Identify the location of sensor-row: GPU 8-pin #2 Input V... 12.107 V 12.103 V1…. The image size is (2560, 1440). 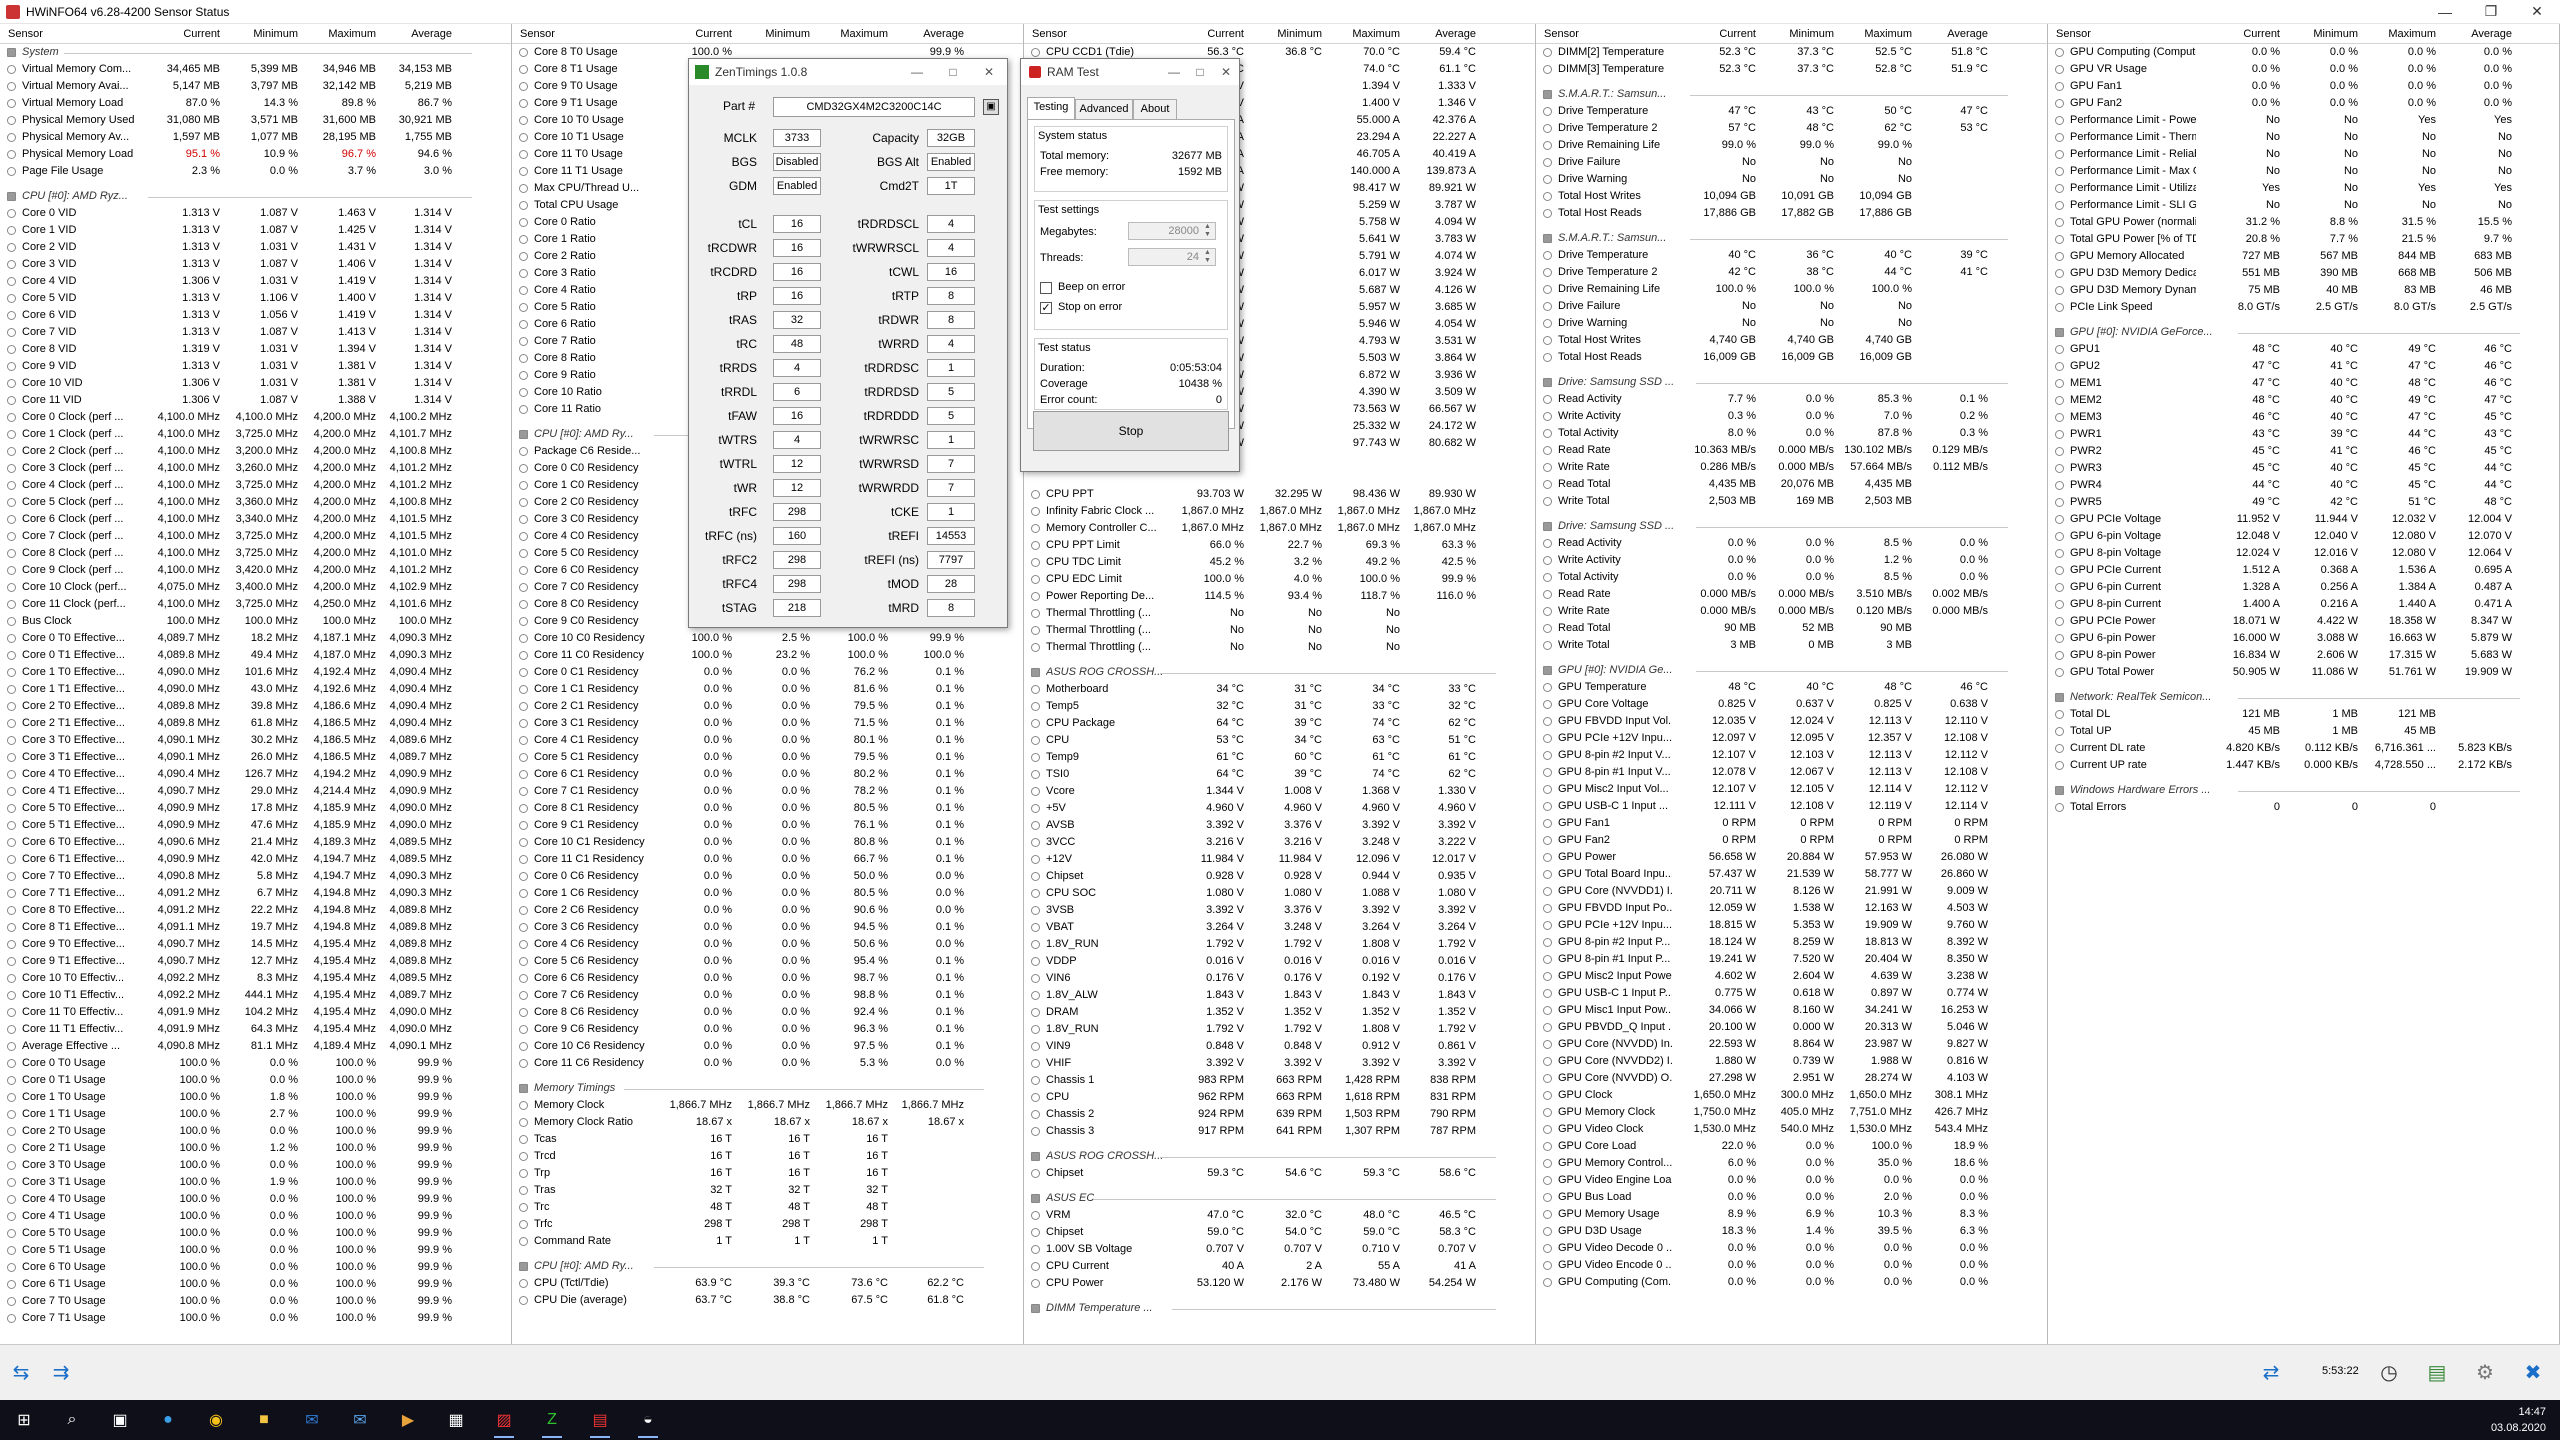
(1791, 755).